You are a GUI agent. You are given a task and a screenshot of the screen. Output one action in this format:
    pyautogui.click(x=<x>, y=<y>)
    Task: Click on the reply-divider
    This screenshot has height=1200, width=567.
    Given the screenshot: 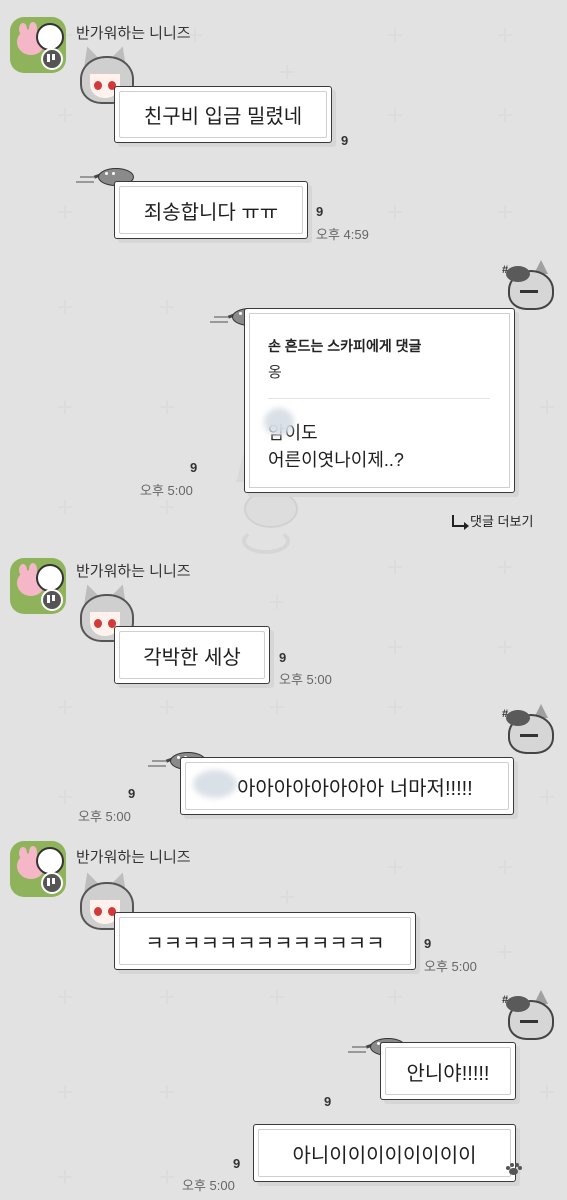 What is the action you would take?
    pyautogui.click(x=379, y=398)
    